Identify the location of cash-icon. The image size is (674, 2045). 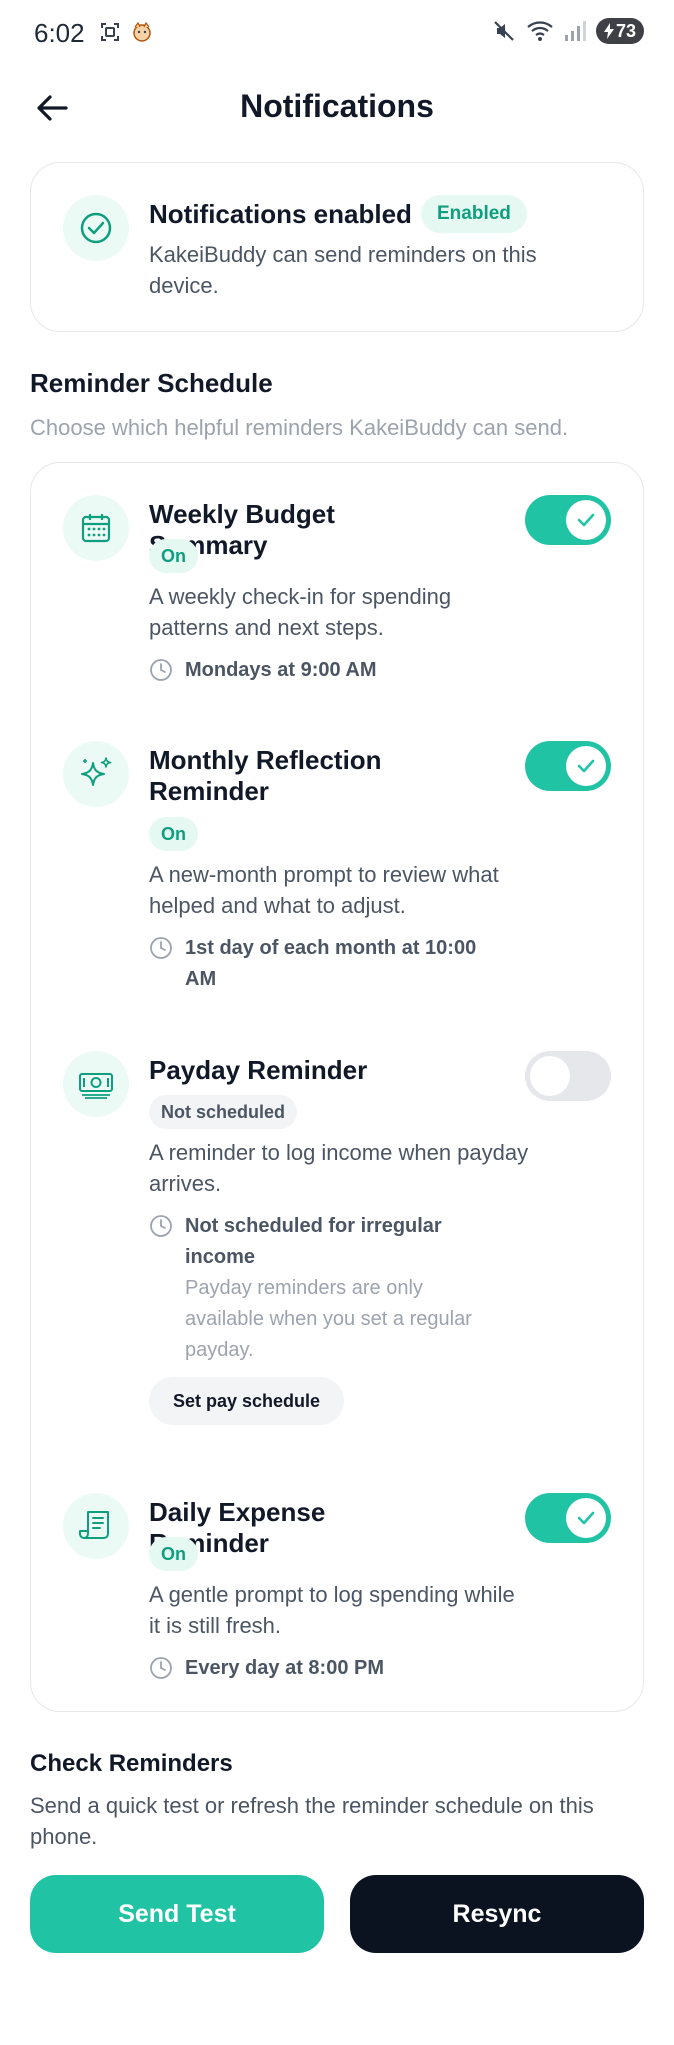
(96, 1086).